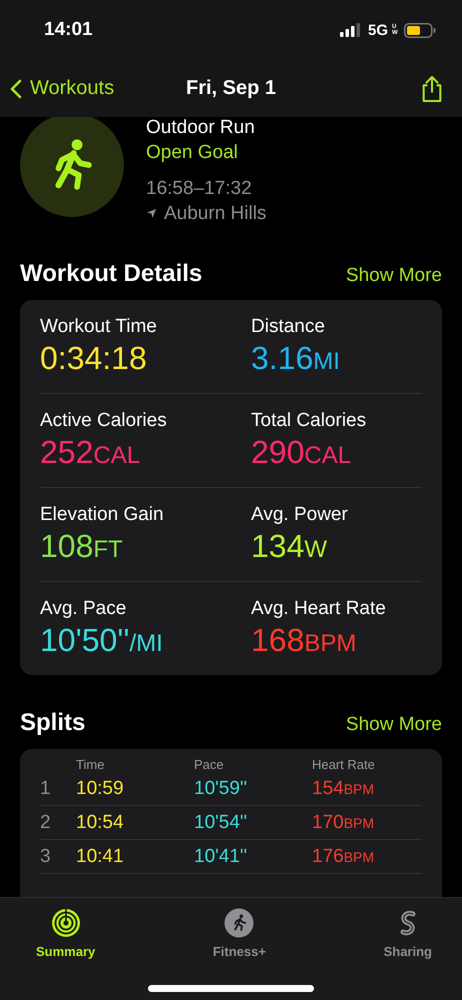  Describe the element at coordinates (296, 358) in the screenshot. I see `metric-value: 3.16MI` at that location.